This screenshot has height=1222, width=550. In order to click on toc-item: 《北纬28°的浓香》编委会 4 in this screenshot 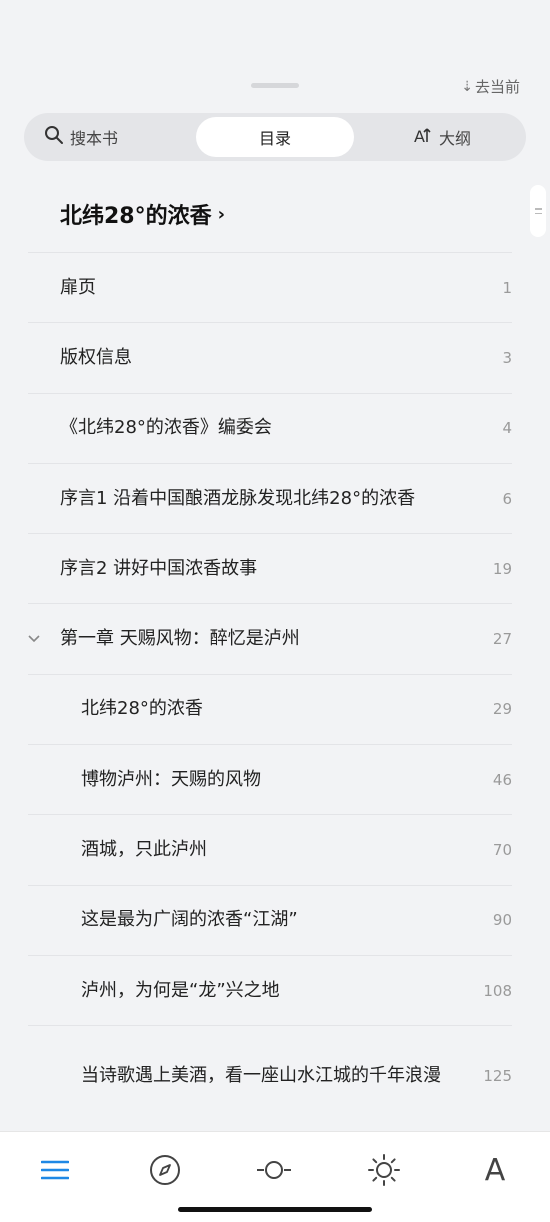, I will do `click(270, 427)`.